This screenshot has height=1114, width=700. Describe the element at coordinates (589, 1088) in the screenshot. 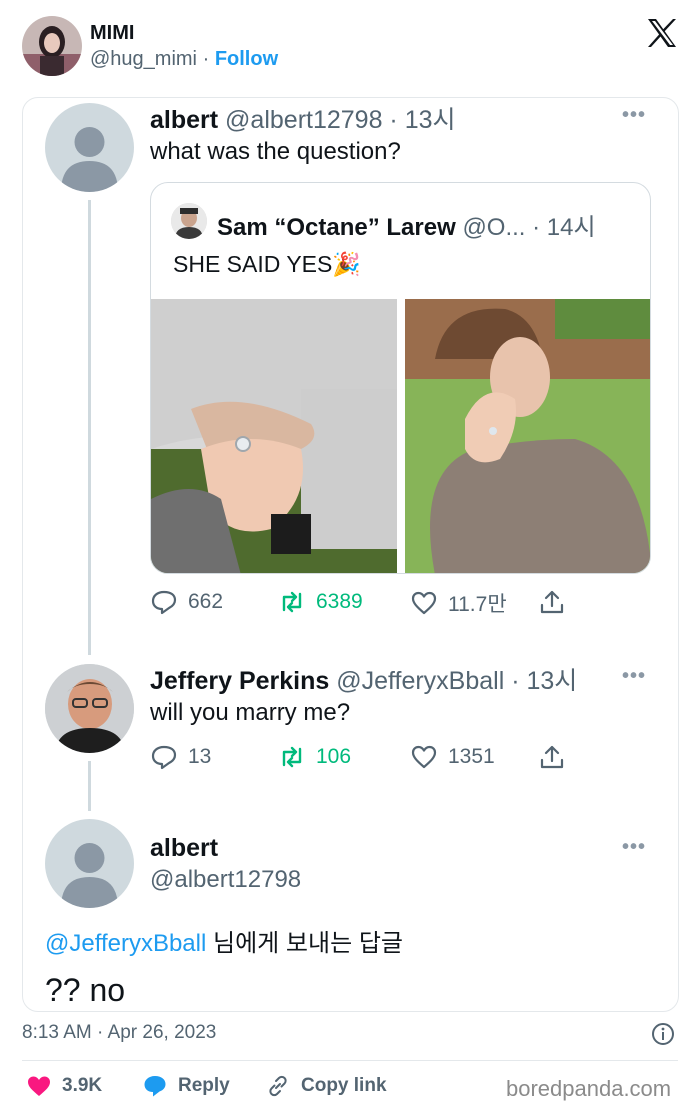

I see `boredpanda-watermark: boredpanda.com` at that location.